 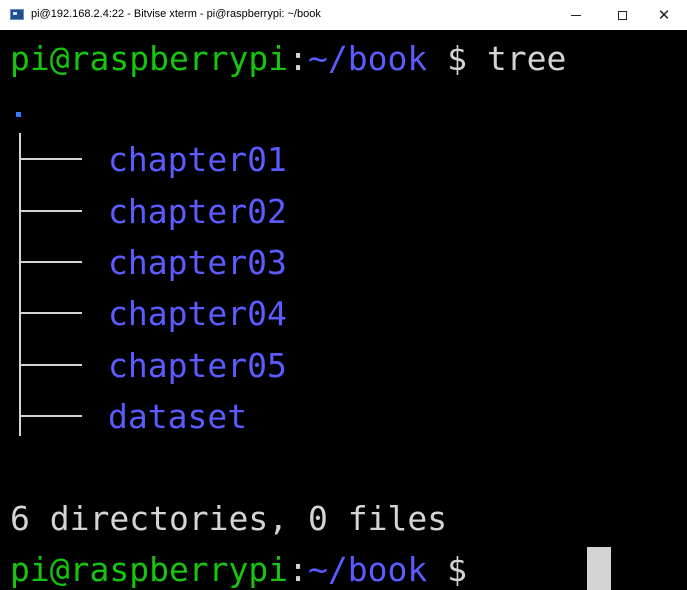 I want to click on tree-summary: 6 directories, 0 files, so click(x=229, y=518).